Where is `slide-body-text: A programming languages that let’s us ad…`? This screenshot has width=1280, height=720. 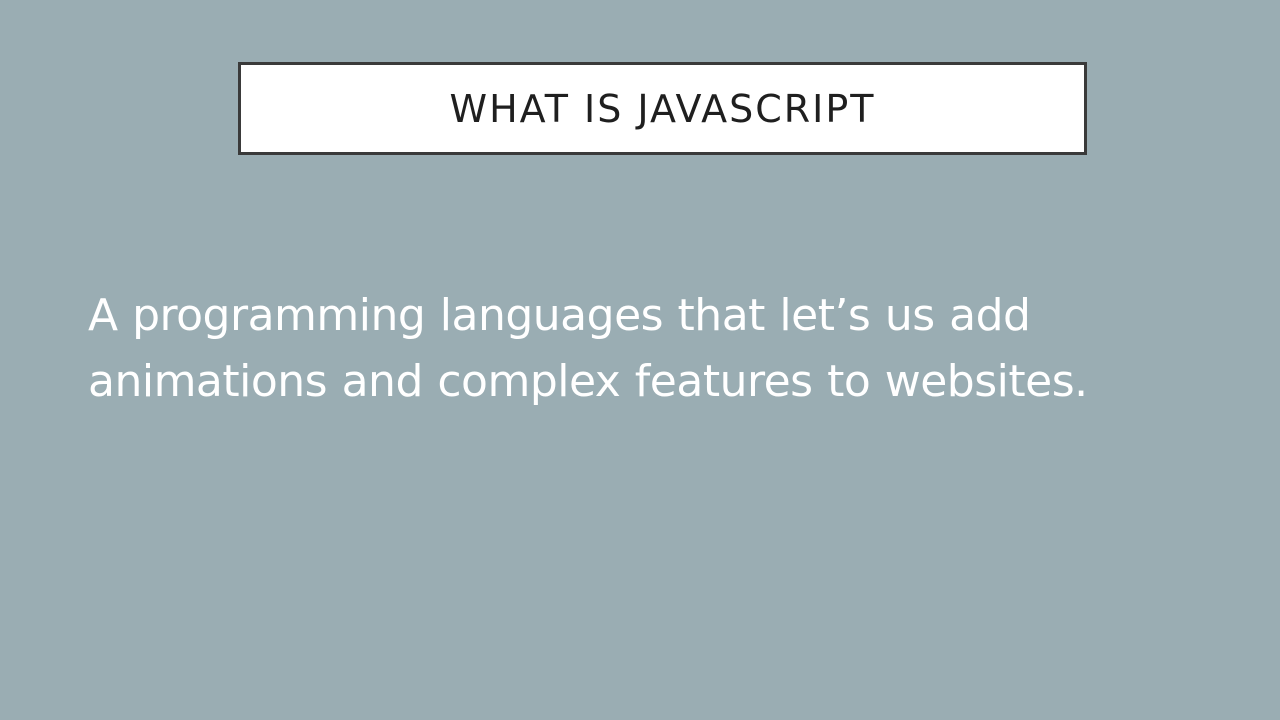 slide-body-text: A programming languages that let’s us ad… is located at coordinates (588, 348).